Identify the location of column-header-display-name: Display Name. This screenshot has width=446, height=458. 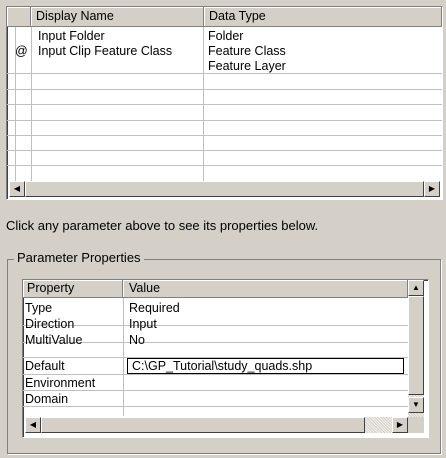
(117, 17).